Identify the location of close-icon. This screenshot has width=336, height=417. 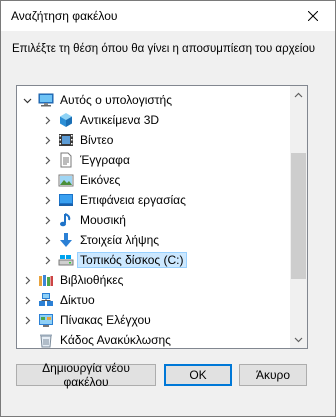
(312, 16).